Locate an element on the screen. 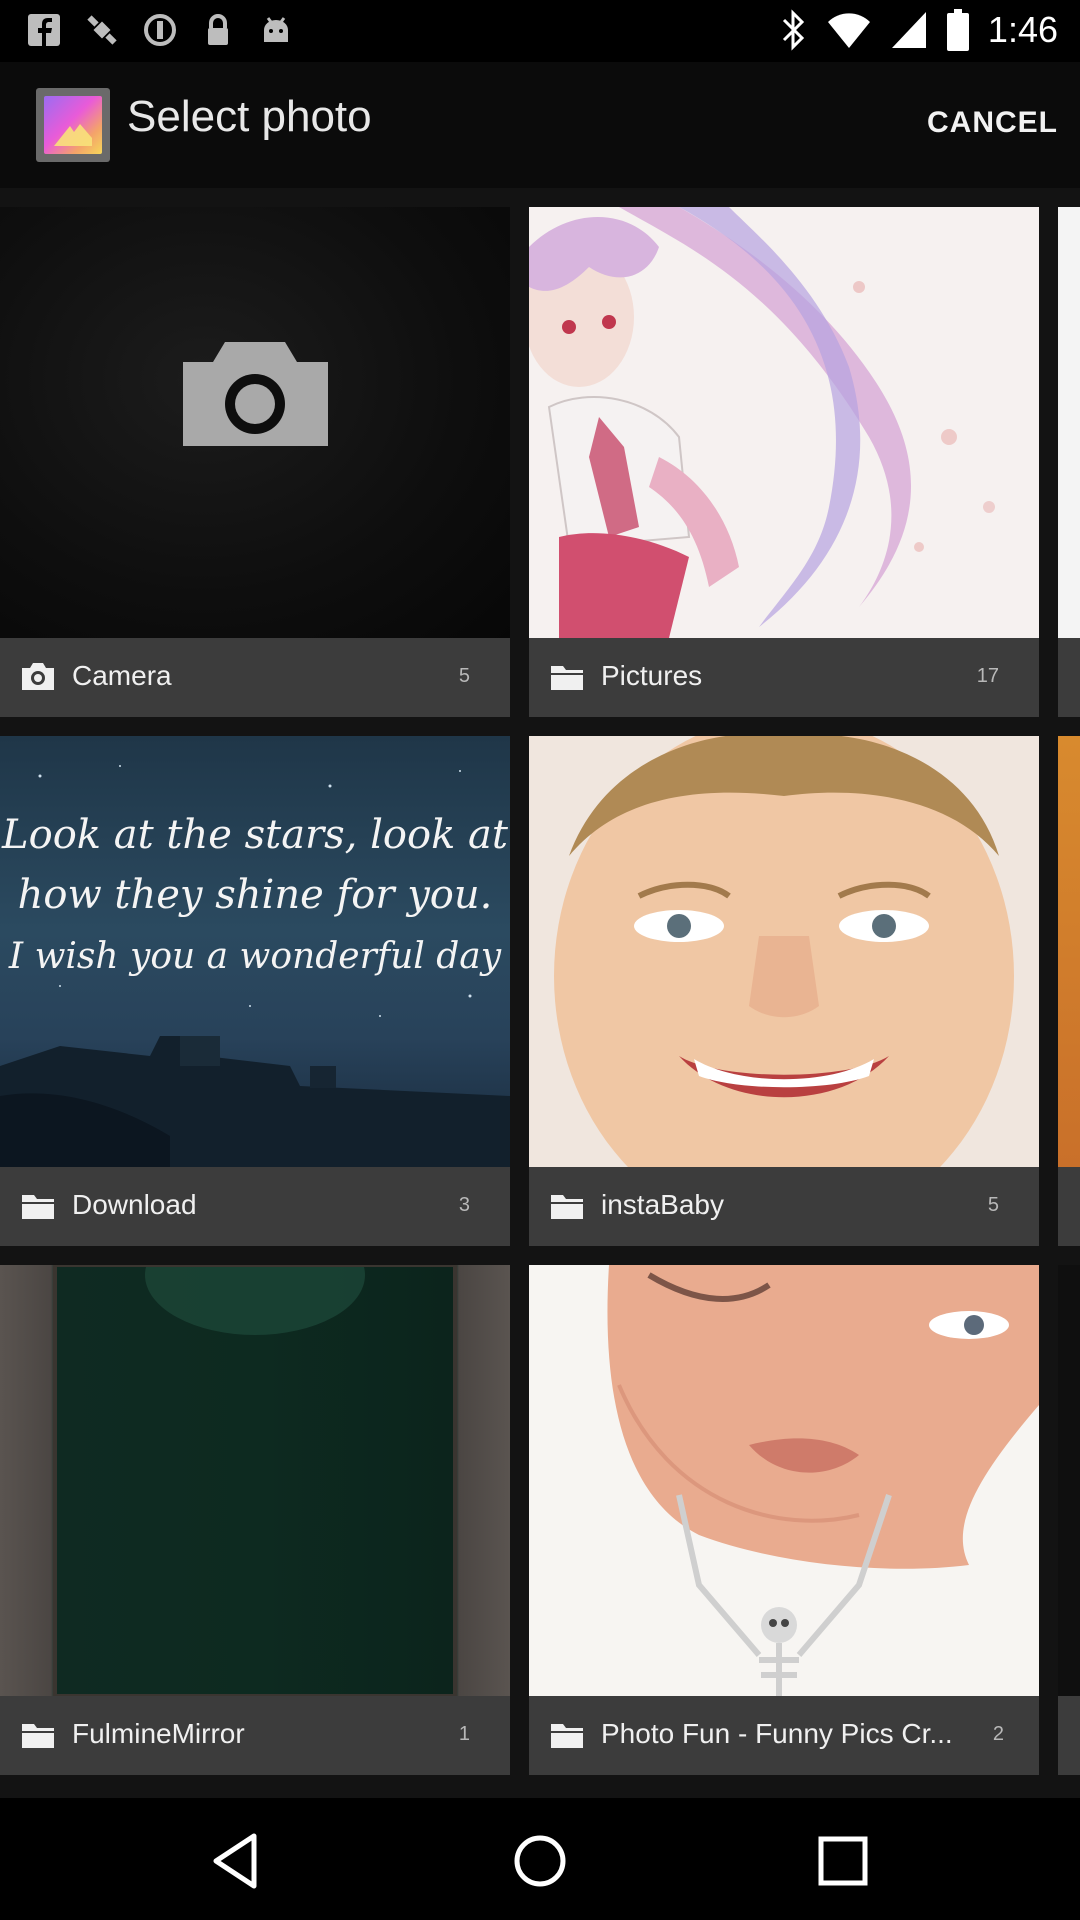  album-caption: Download 3 is located at coordinates (255, 1206).